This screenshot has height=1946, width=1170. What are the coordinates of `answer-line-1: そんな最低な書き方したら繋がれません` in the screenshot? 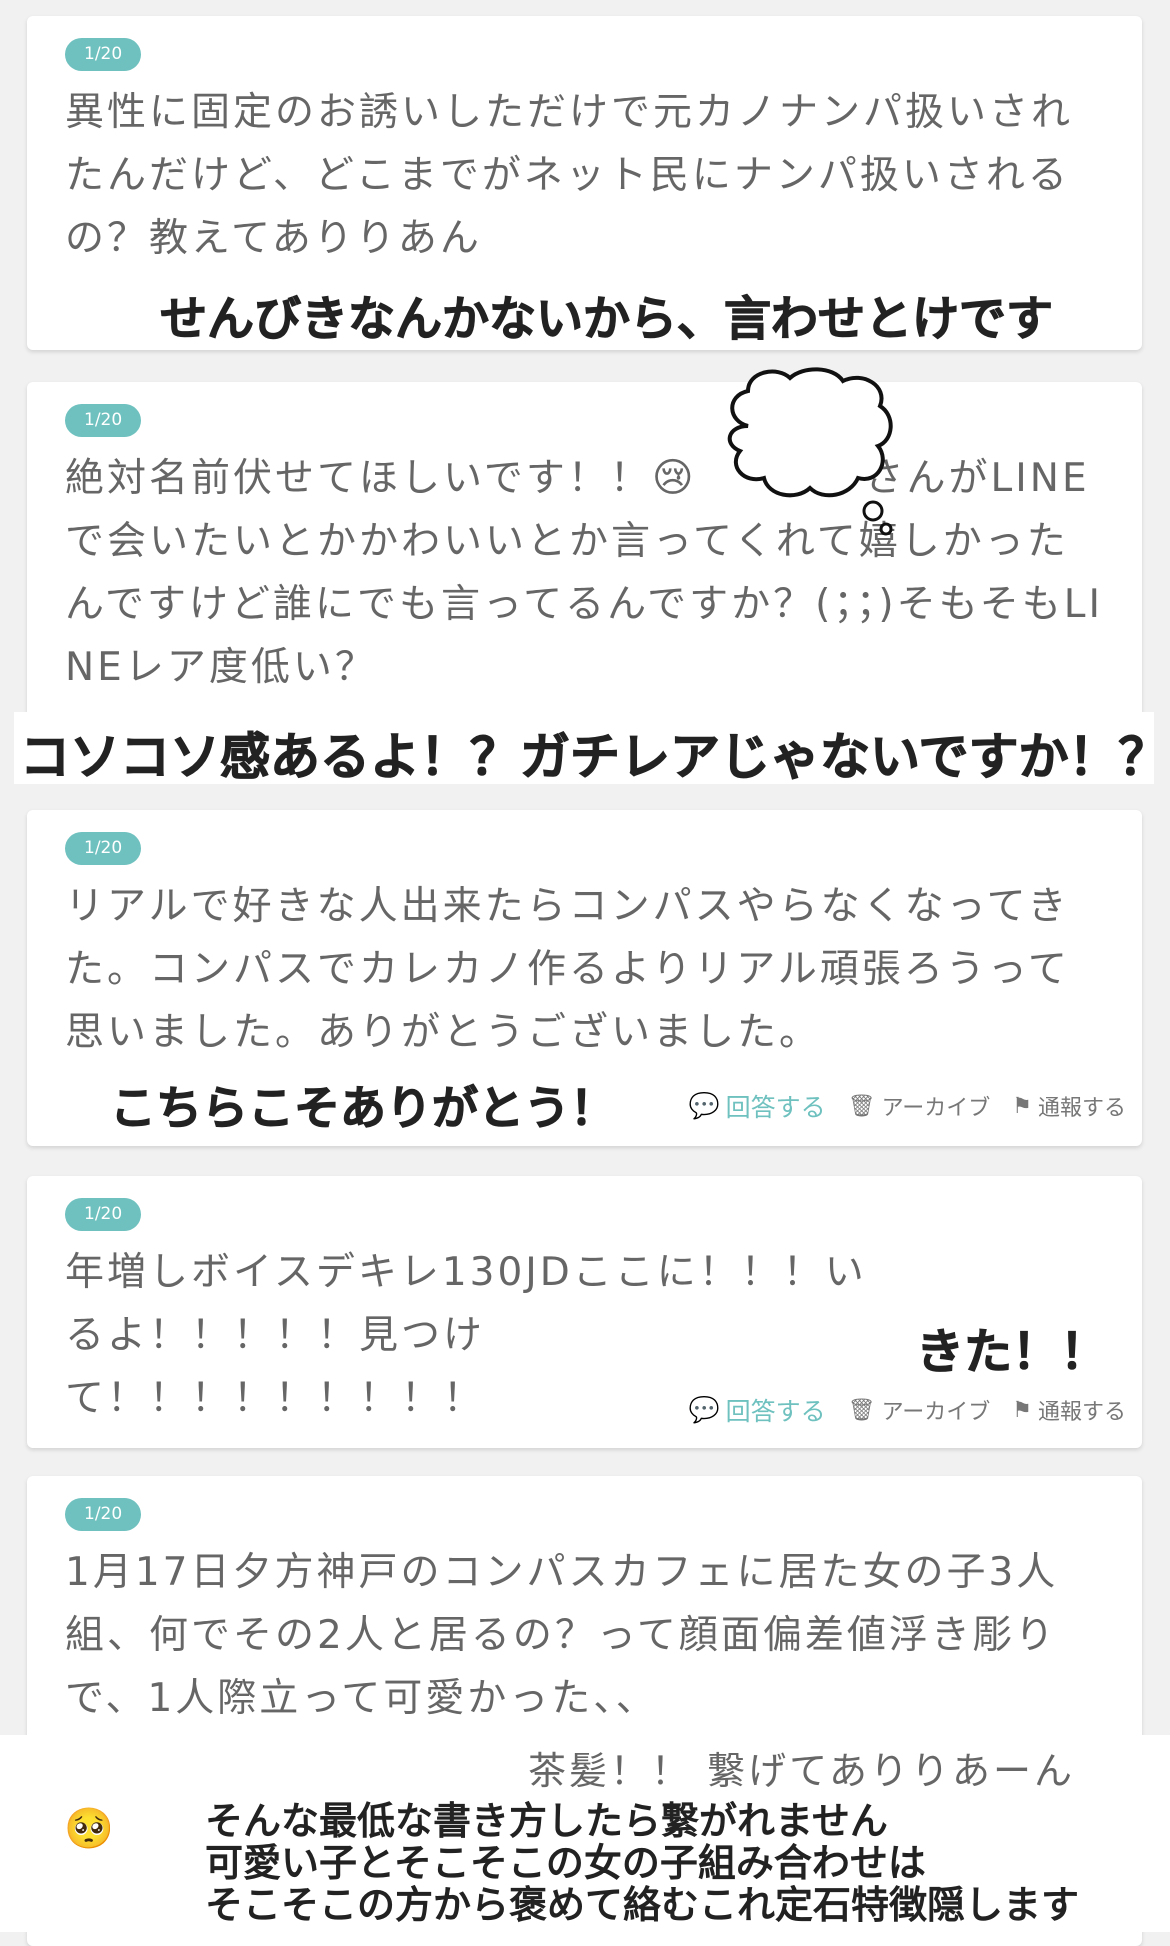 It's located at (546, 1821).